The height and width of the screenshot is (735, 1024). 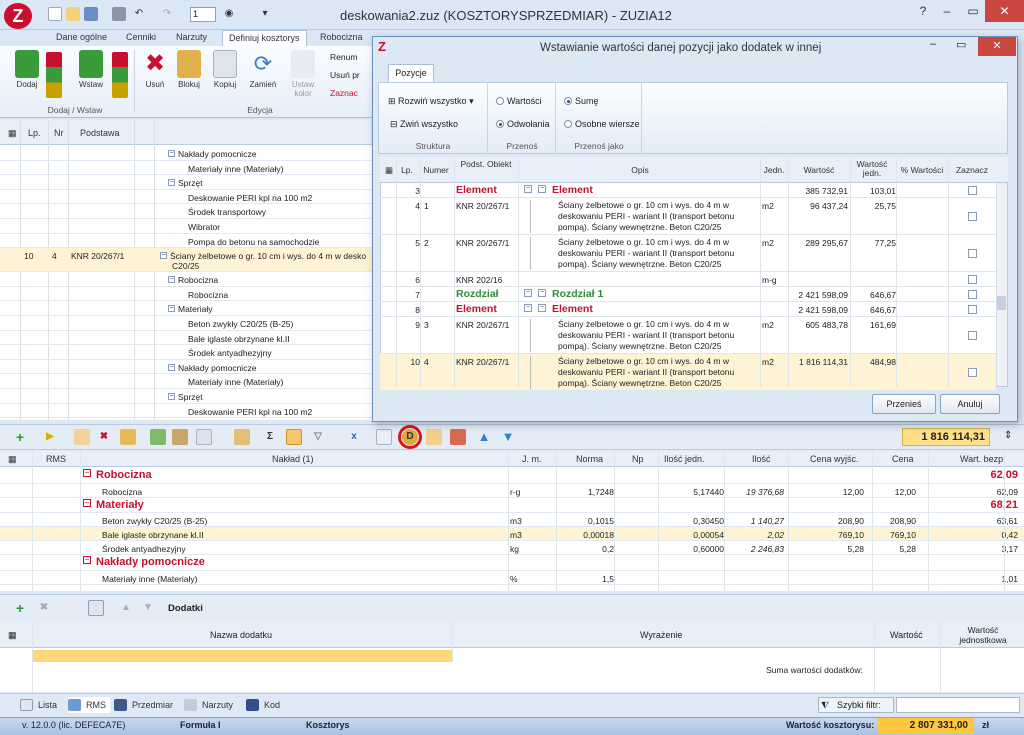 I want to click on box-icon, so click(x=180, y=437).